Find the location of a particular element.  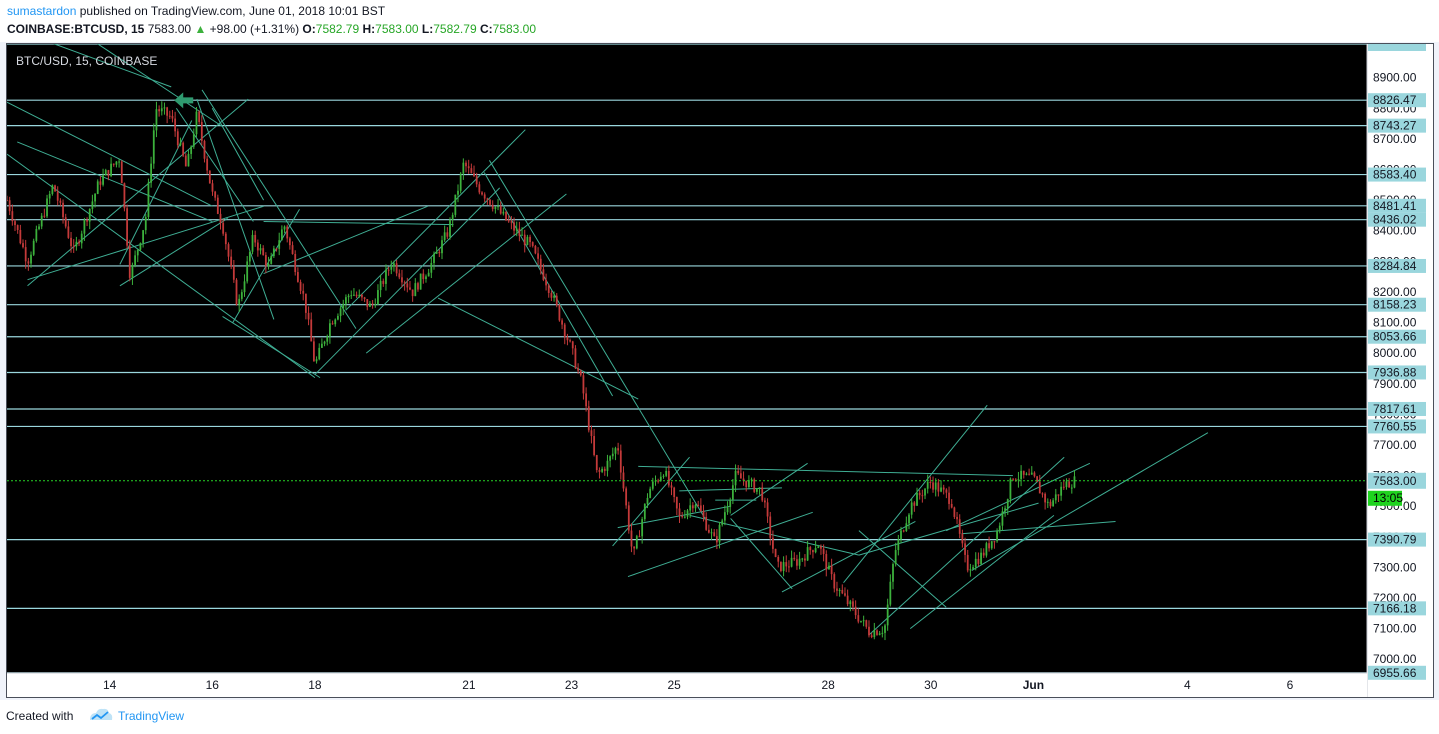

x-tick-label: 23 is located at coordinates (572, 685).